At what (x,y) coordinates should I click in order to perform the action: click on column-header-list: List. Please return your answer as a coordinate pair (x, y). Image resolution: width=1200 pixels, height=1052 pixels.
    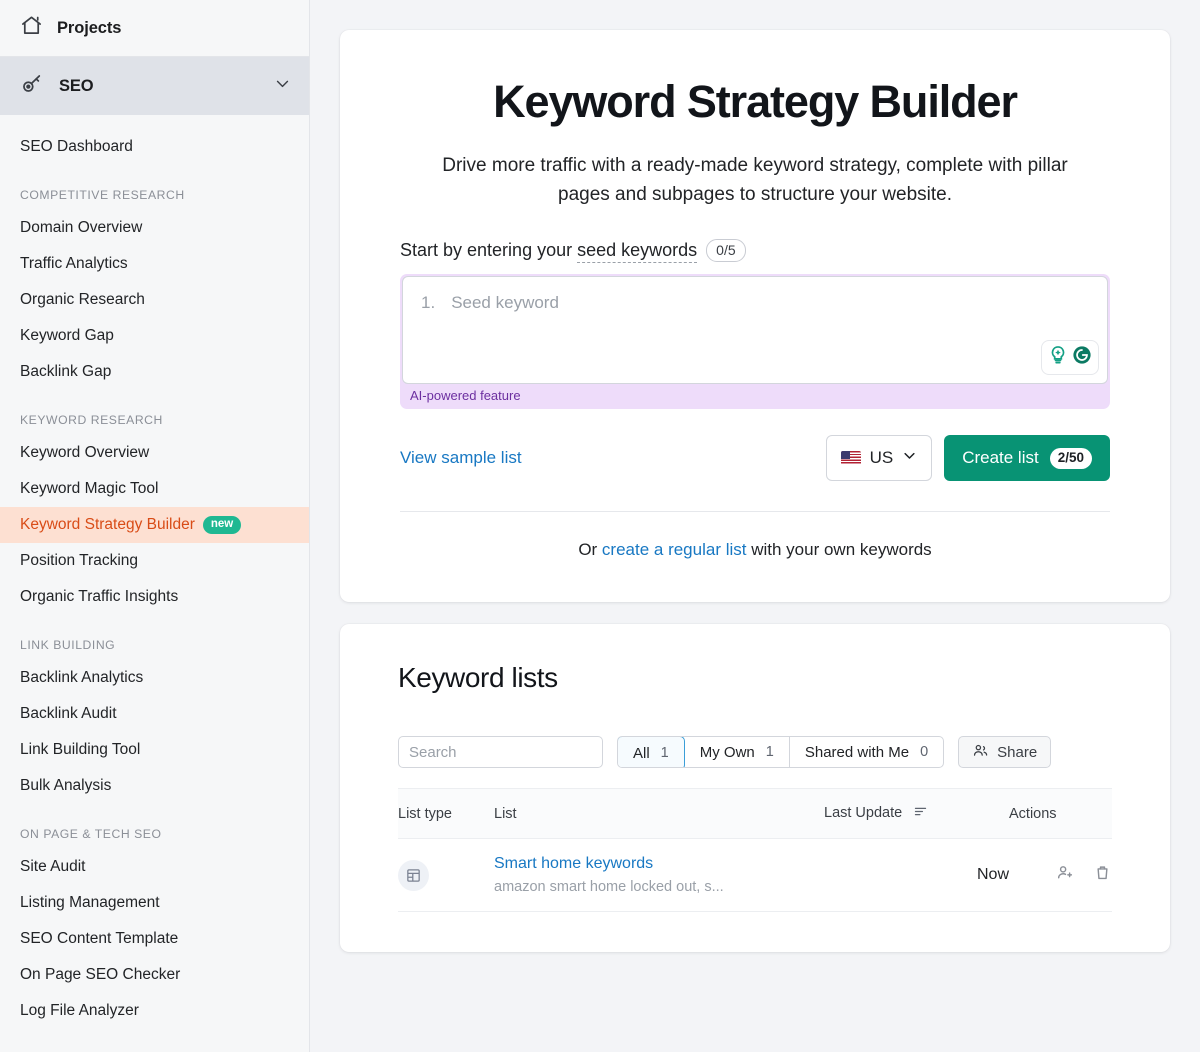
    Looking at the image, I should click on (659, 813).